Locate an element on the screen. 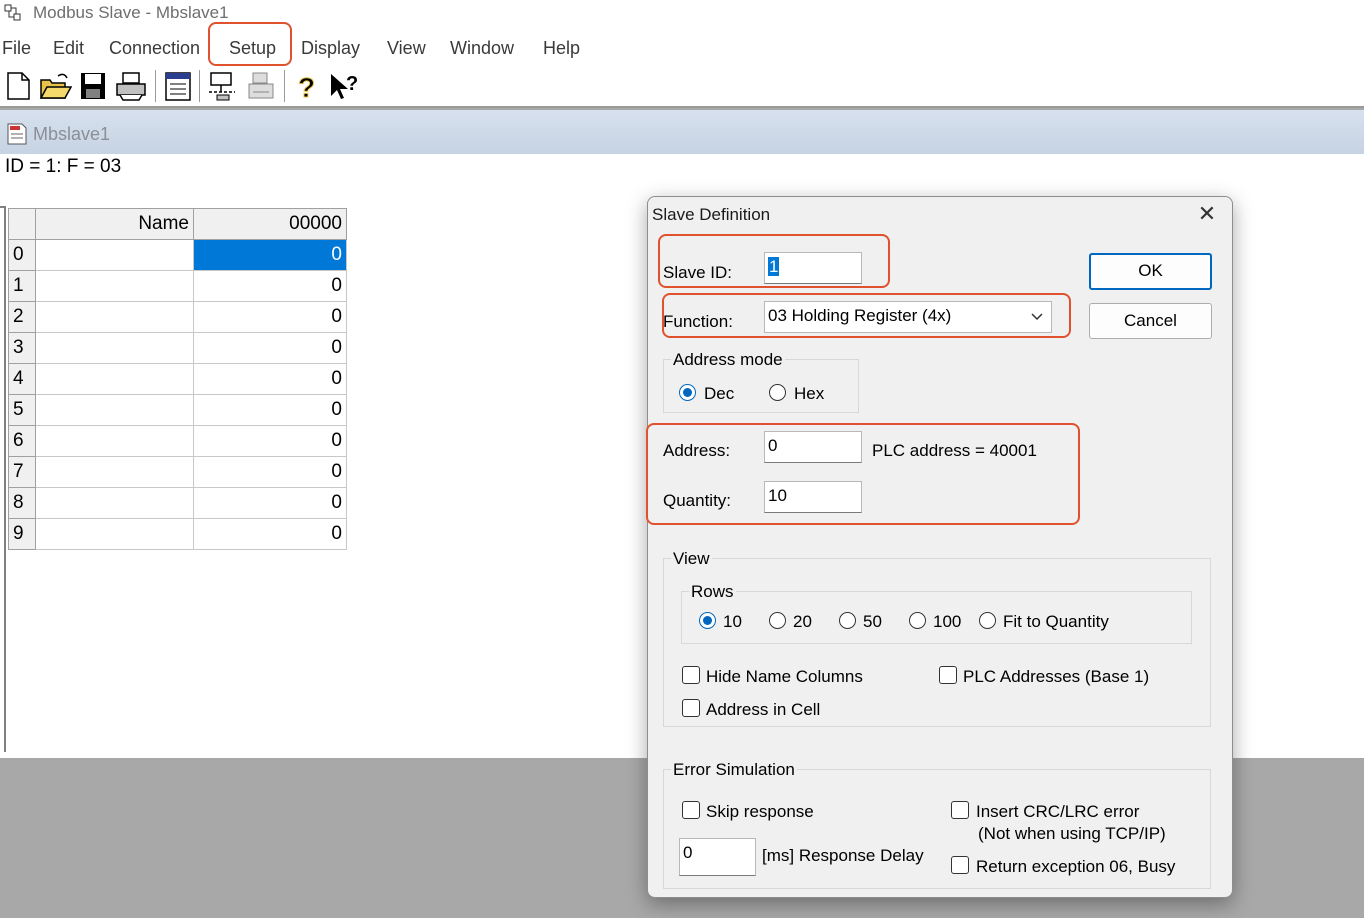 The width and height of the screenshot is (1364, 918). table-row: 7 0 is located at coordinates (177, 472).